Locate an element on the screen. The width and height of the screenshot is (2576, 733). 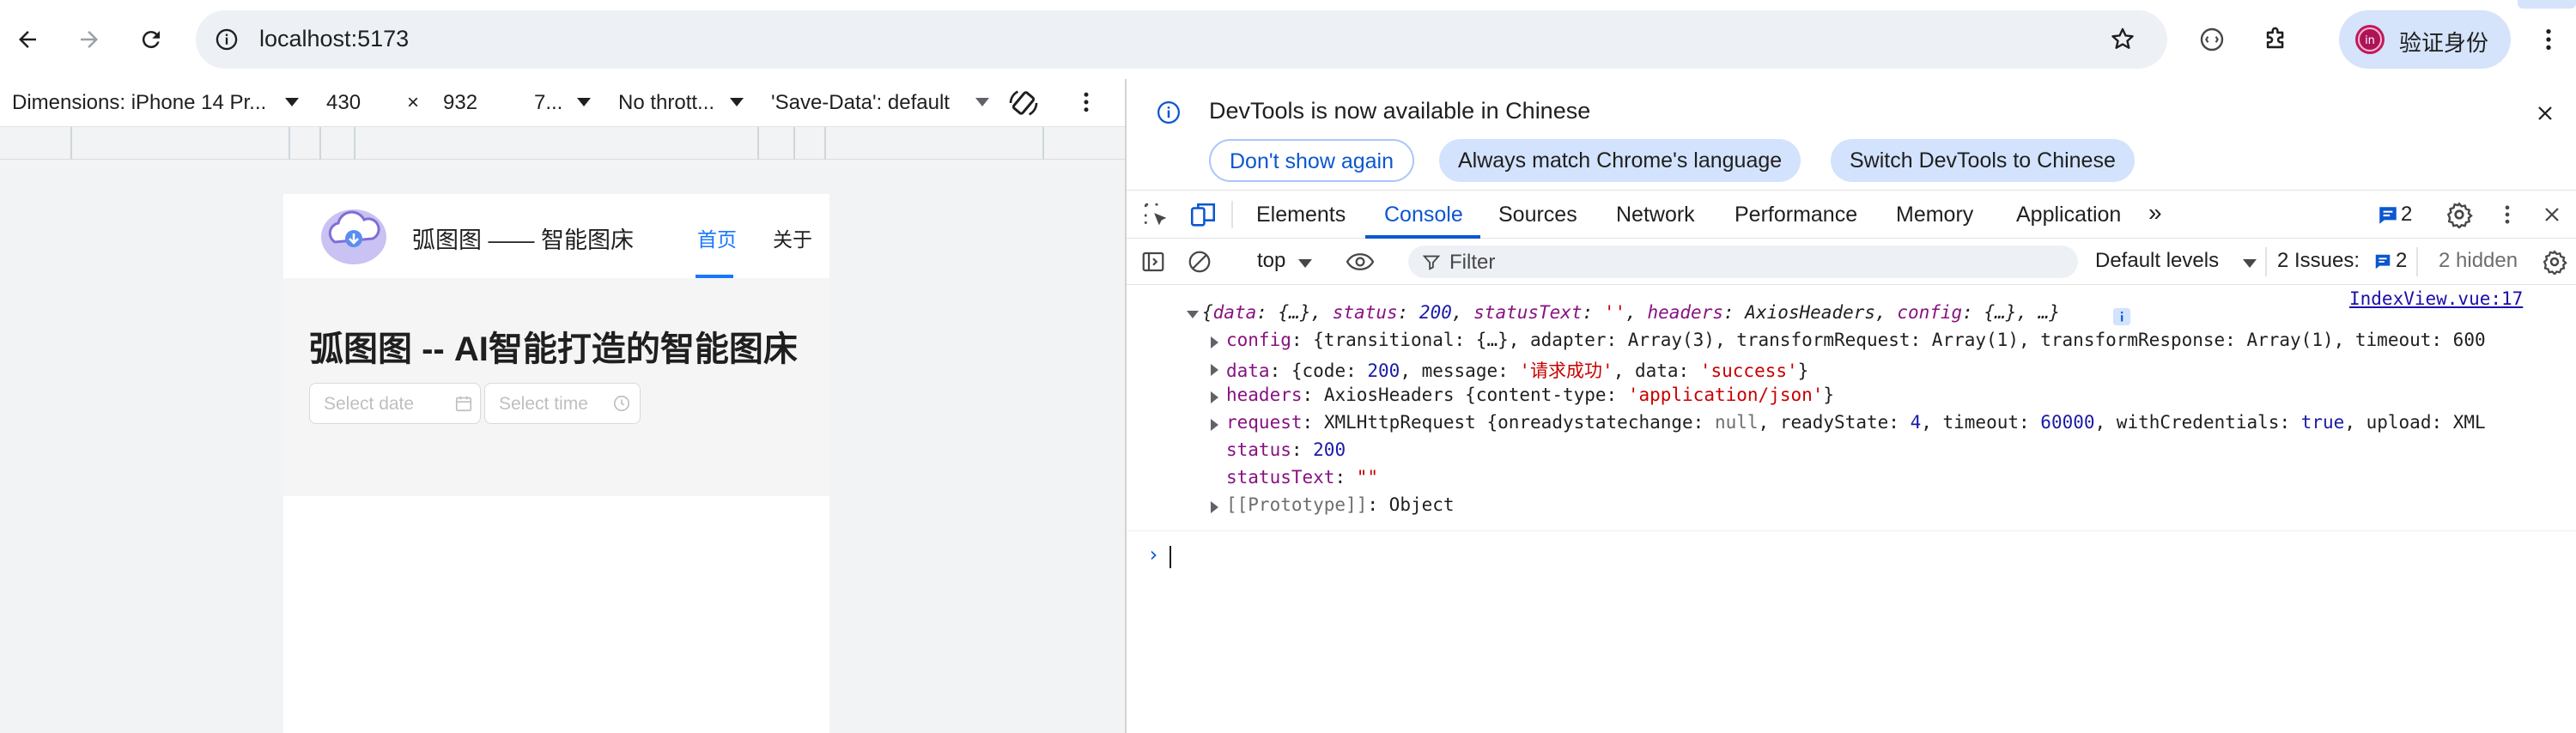
close-devtools-icon is located at coordinates (2552, 214).